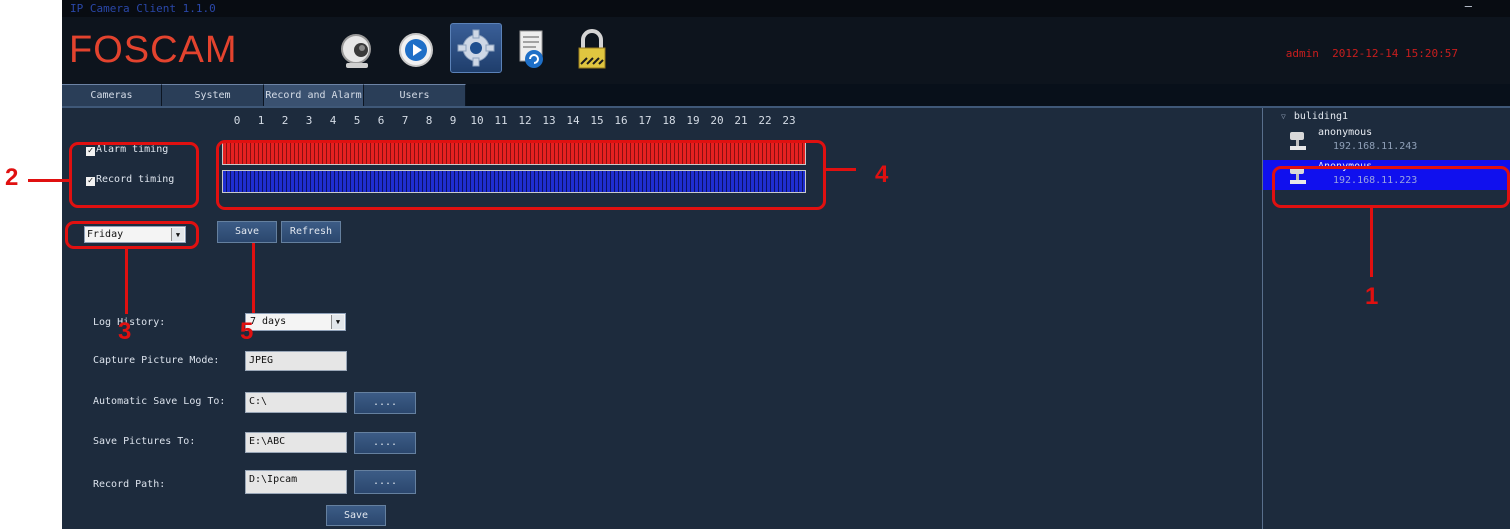  Describe the element at coordinates (268, 321) in the screenshot. I see `log-history-value: 7 days` at that location.